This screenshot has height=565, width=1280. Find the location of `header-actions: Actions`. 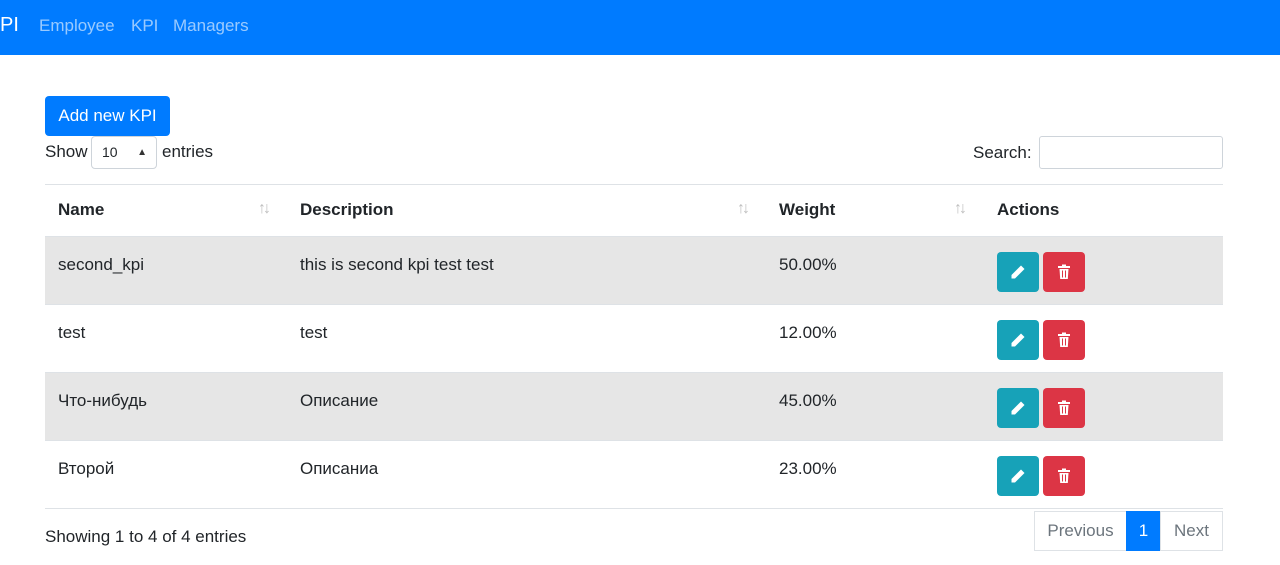

header-actions: Actions is located at coordinates (1028, 209).